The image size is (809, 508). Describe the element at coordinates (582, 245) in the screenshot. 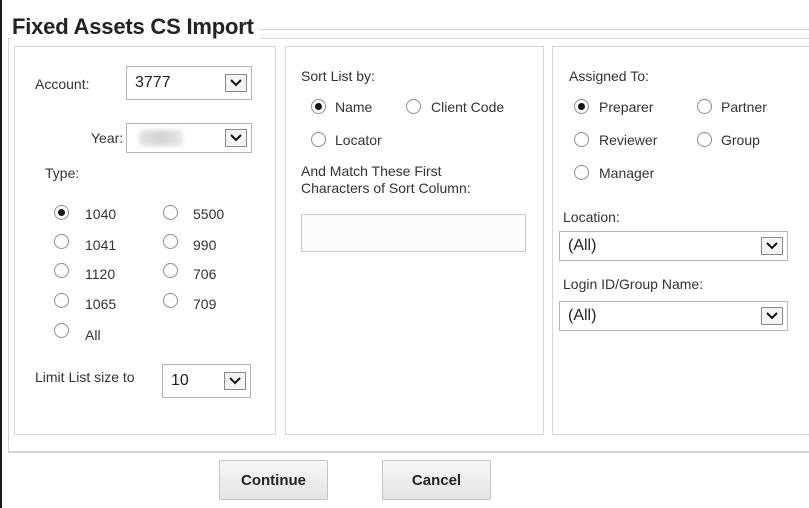

I see `location-value: (All)` at that location.